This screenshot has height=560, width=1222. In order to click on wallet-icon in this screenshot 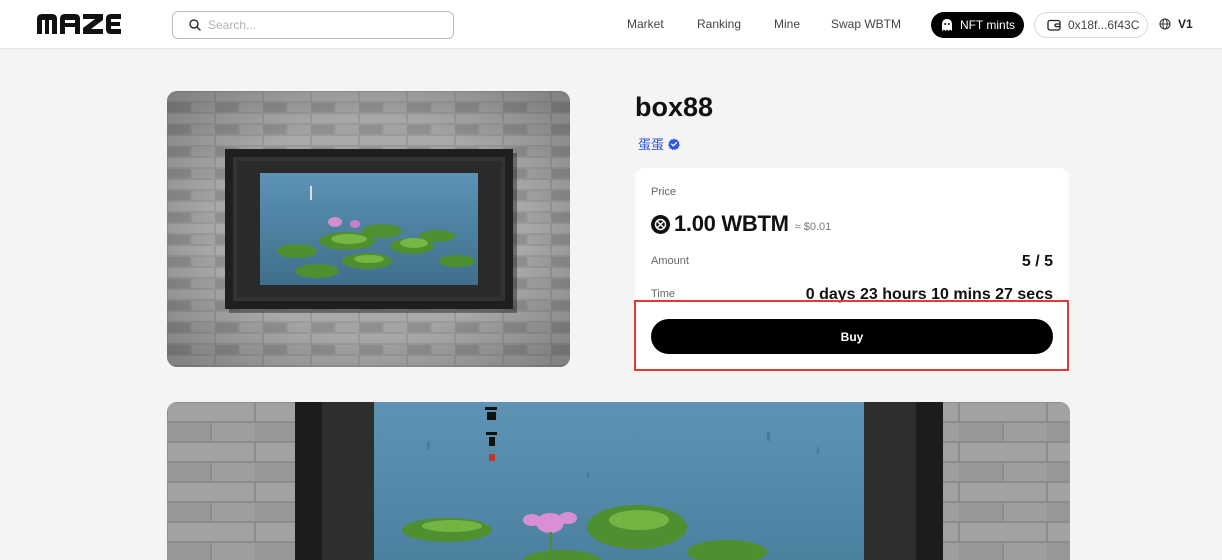, I will do `click(1054, 25)`.